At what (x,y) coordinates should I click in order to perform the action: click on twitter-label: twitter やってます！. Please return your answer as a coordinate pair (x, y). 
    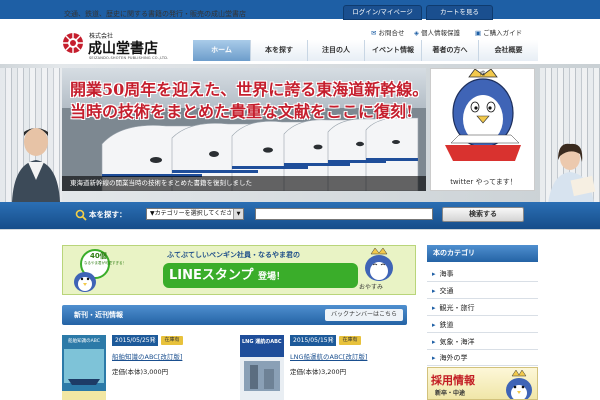
    Looking at the image, I should click on (483, 182).